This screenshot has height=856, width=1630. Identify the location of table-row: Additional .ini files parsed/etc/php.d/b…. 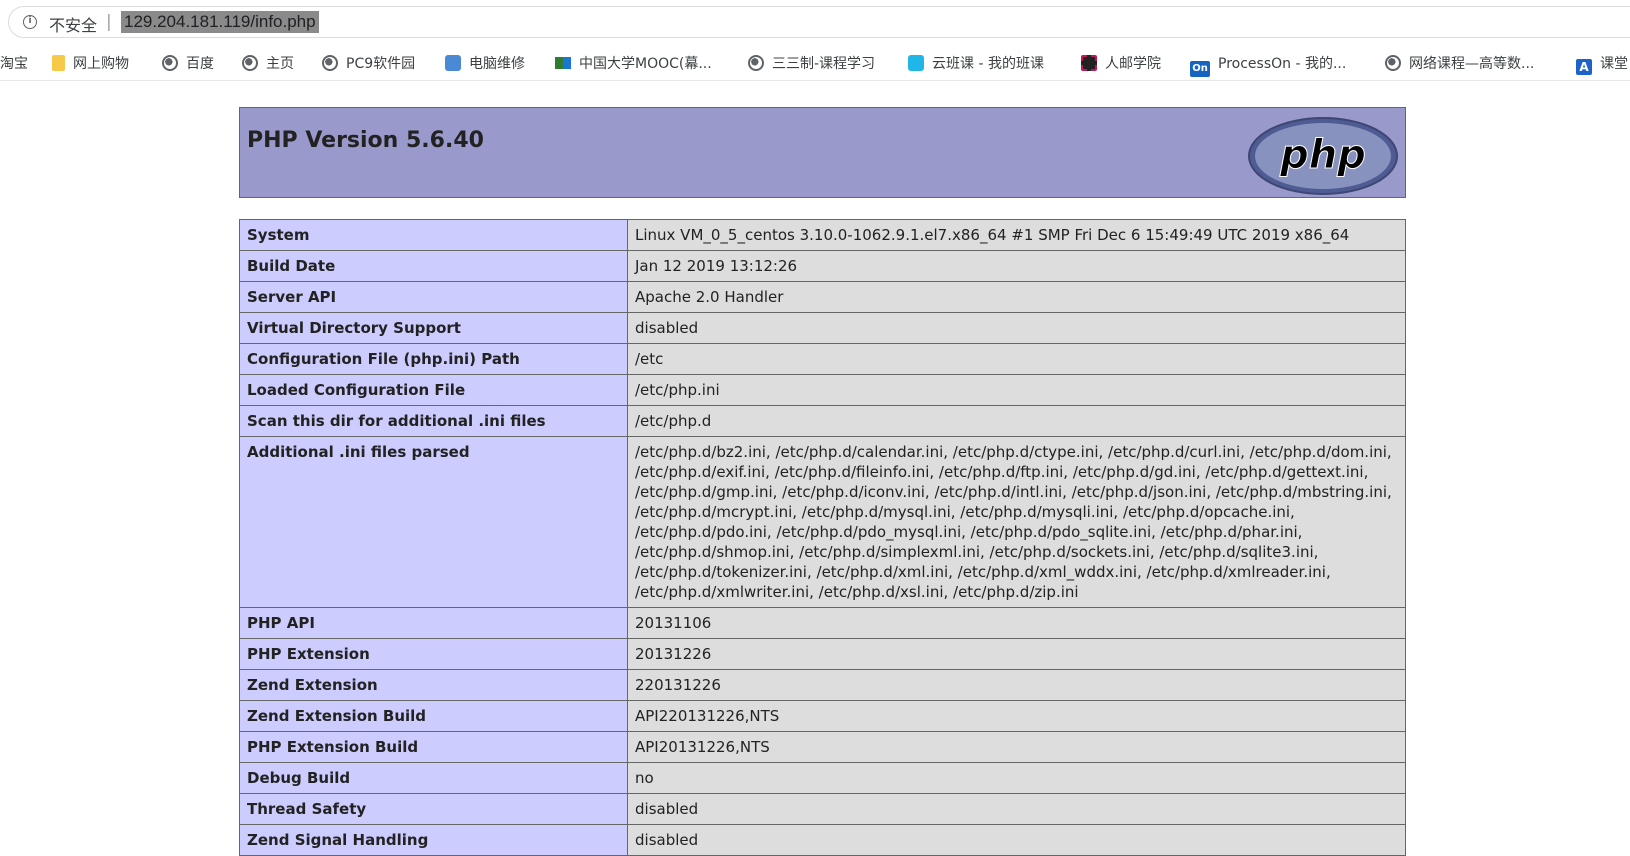
(822, 522).